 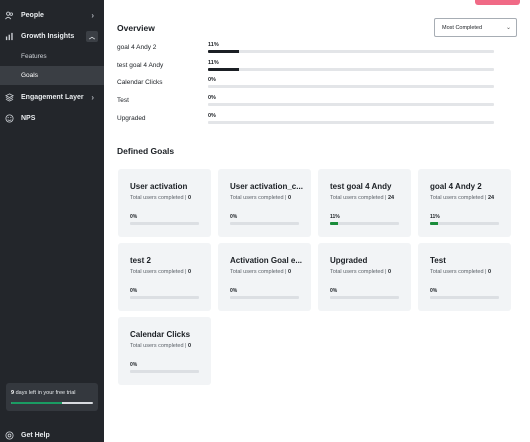 What do you see at coordinates (92, 36) in the screenshot?
I see `chevron-up-icon: ︿` at bounding box center [92, 36].